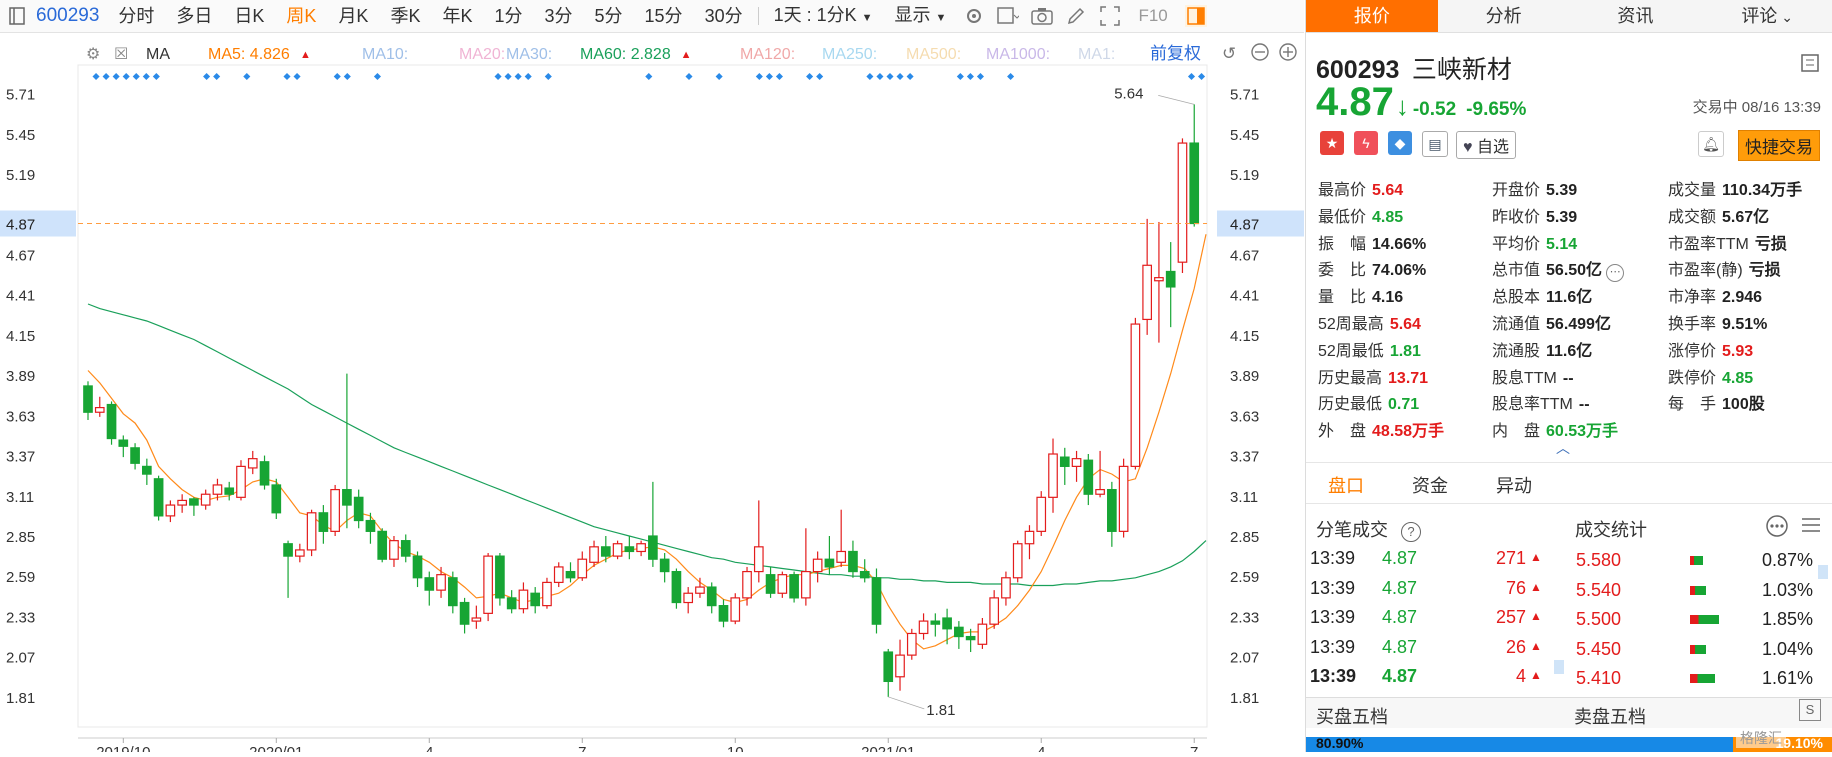  I want to click on f10-button: F10, so click(1152, 16).